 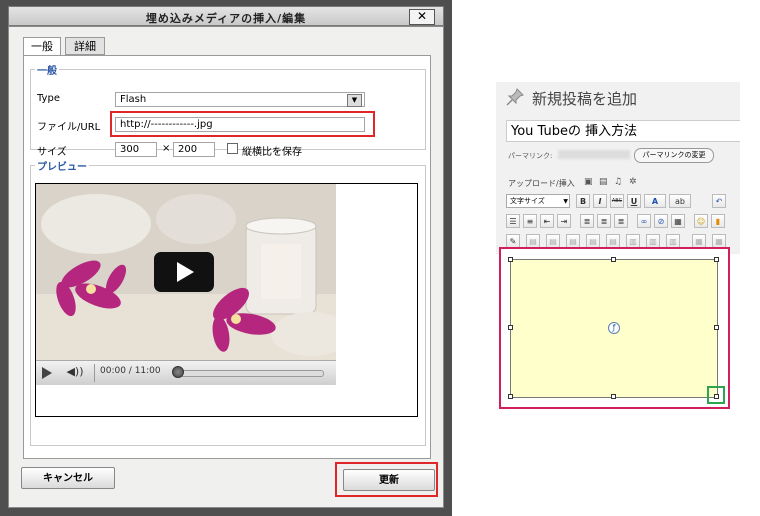 What do you see at coordinates (75, 372) in the screenshot?
I see `volume-icon: ◀))` at bounding box center [75, 372].